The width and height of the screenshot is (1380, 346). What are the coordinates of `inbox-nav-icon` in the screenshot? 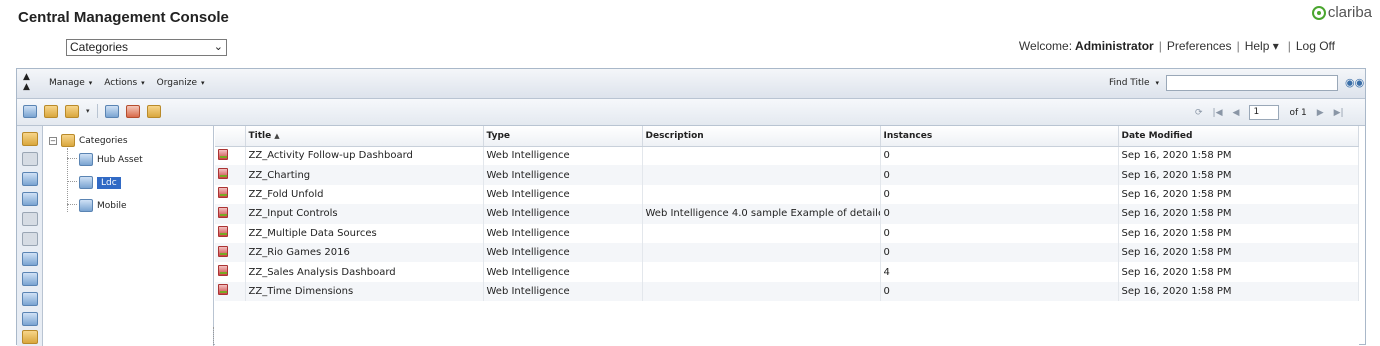 It's located at (30, 199).